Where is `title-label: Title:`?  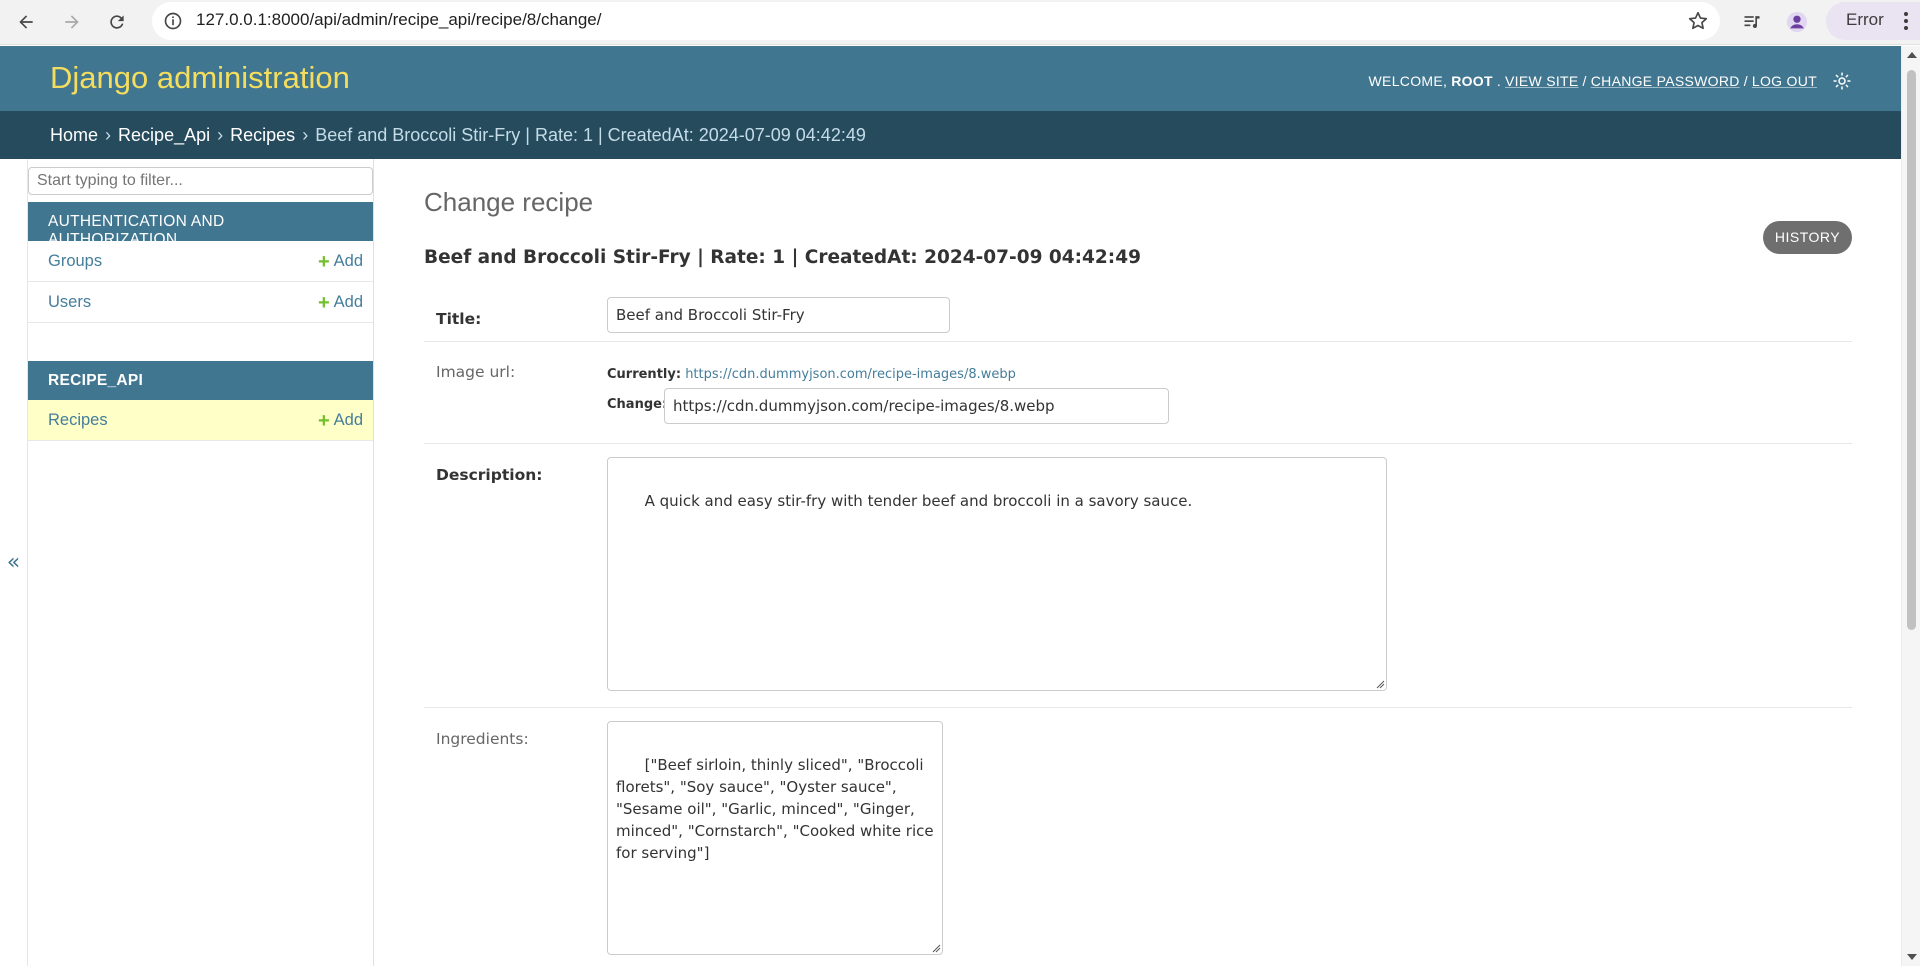
title-label: Title: is located at coordinates (459, 319).